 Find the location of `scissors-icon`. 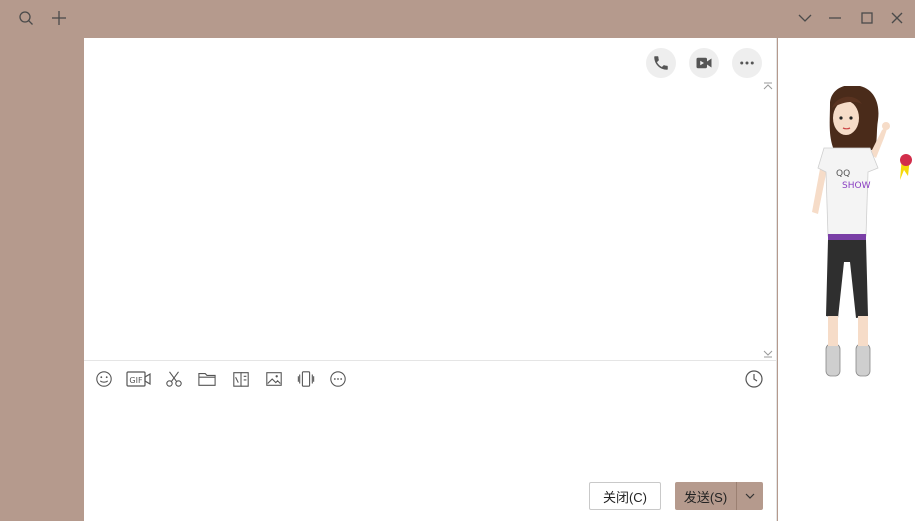

scissors-icon is located at coordinates (174, 379).